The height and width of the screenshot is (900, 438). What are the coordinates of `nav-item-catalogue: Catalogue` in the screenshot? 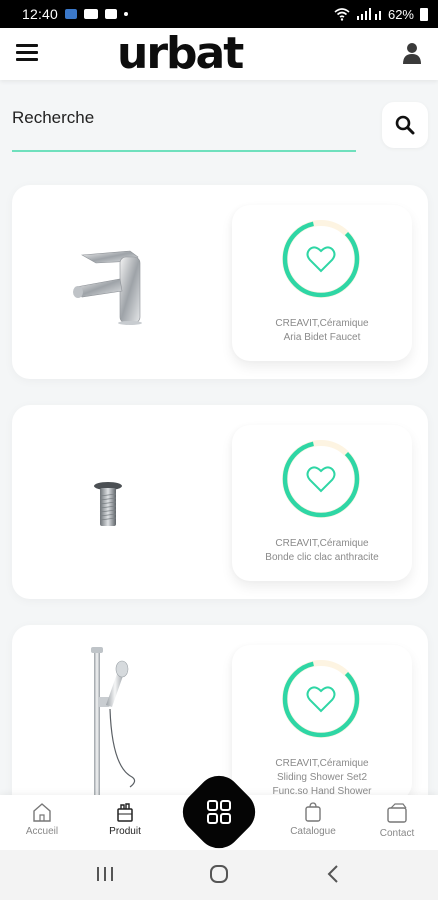 It's located at (313, 819).